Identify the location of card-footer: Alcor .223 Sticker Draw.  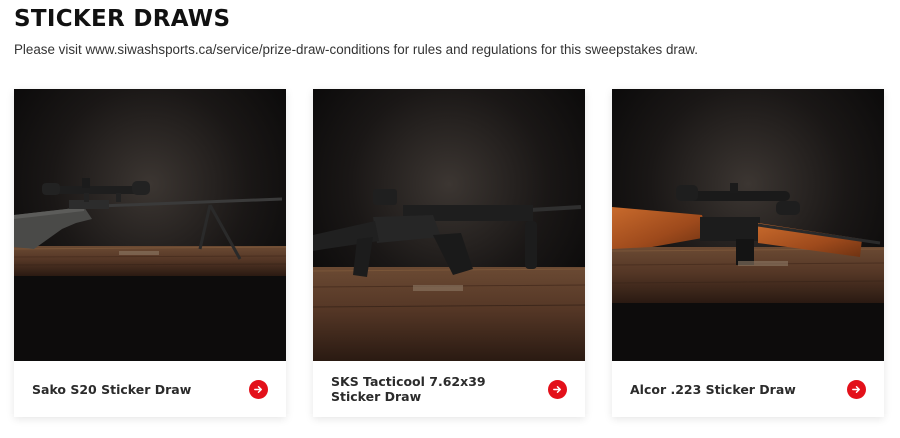
(748, 389).